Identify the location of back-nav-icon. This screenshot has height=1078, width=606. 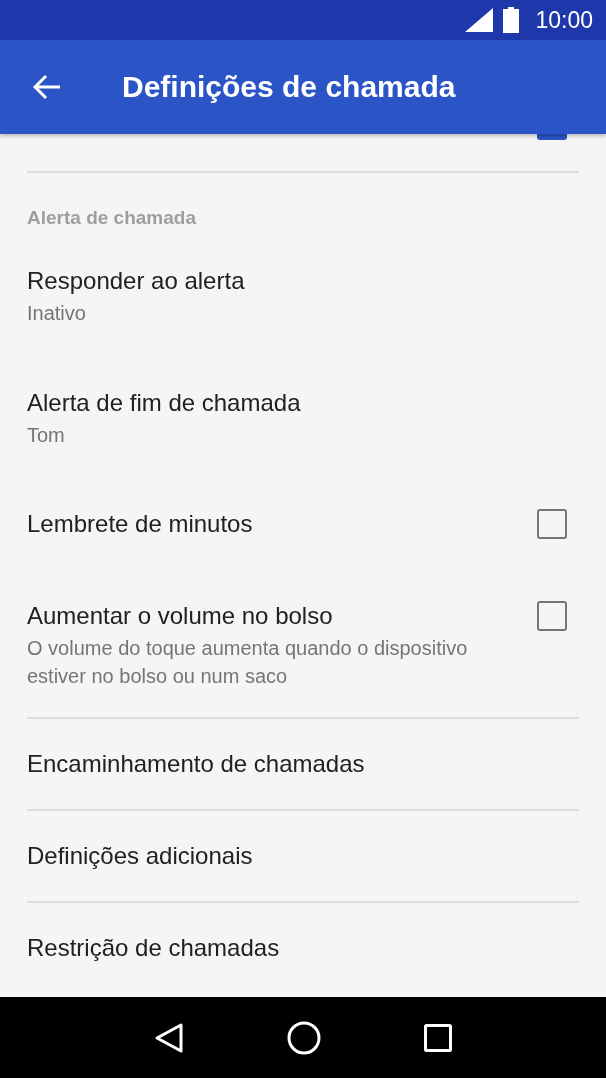
(168, 1037).